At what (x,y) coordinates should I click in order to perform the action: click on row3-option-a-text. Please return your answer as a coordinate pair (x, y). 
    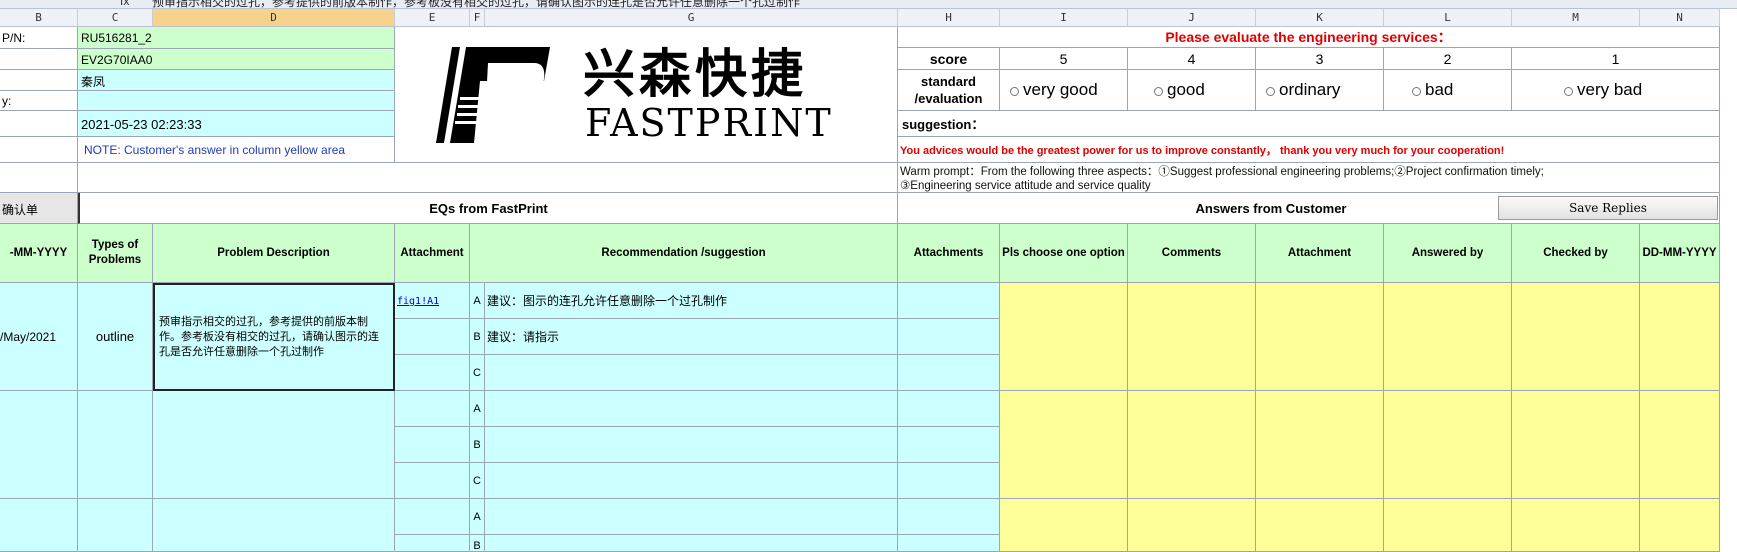
    Looking at the image, I should click on (691, 517).